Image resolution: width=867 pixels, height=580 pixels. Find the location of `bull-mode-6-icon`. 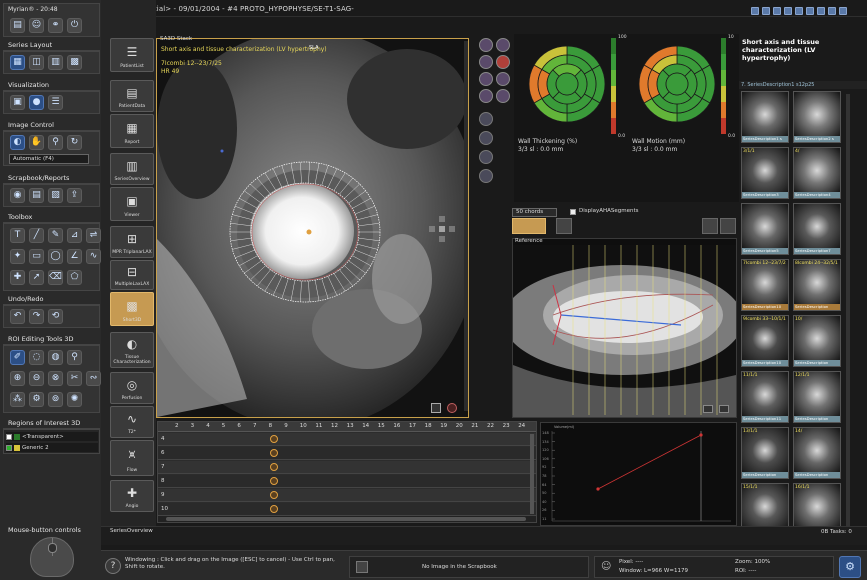

bull-mode-6-icon is located at coordinates (503, 79).